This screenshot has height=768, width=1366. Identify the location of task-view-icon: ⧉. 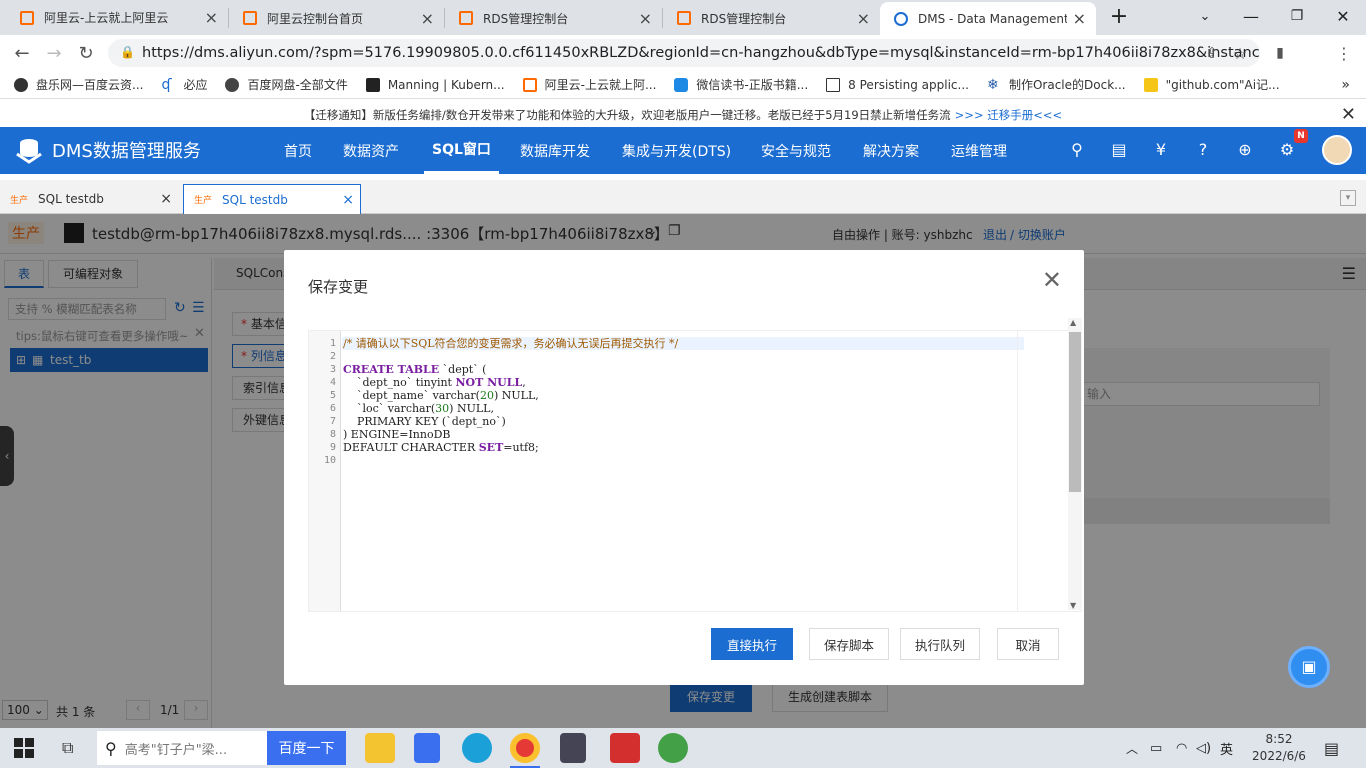
(67, 748).